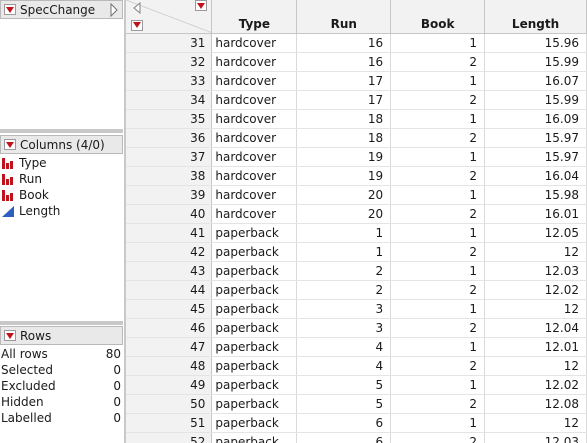 The height and width of the screenshot is (443, 587). Describe the element at coordinates (169, 290) in the screenshot. I see `row-number: 44` at that location.